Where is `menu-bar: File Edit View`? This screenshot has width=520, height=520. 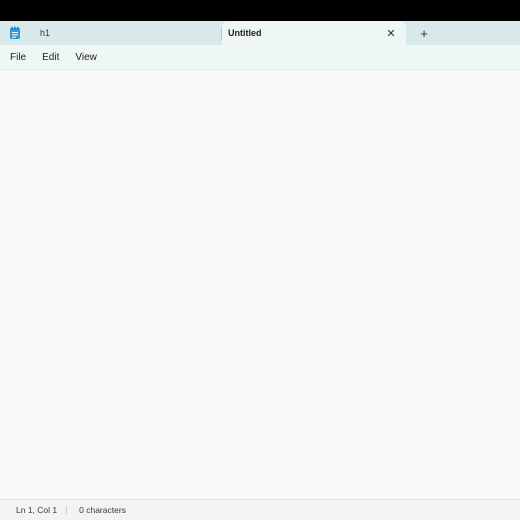 menu-bar: File Edit View is located at coordinates (260, 57).